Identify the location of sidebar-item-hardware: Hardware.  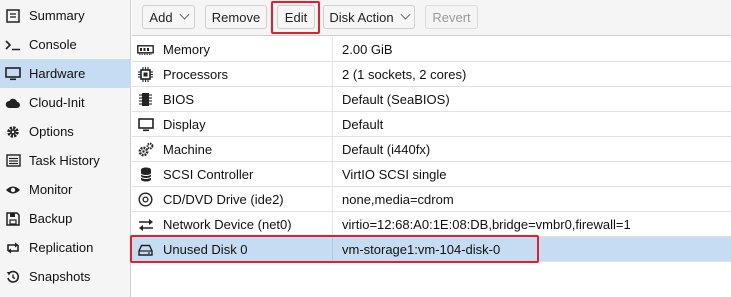
(65, 73).